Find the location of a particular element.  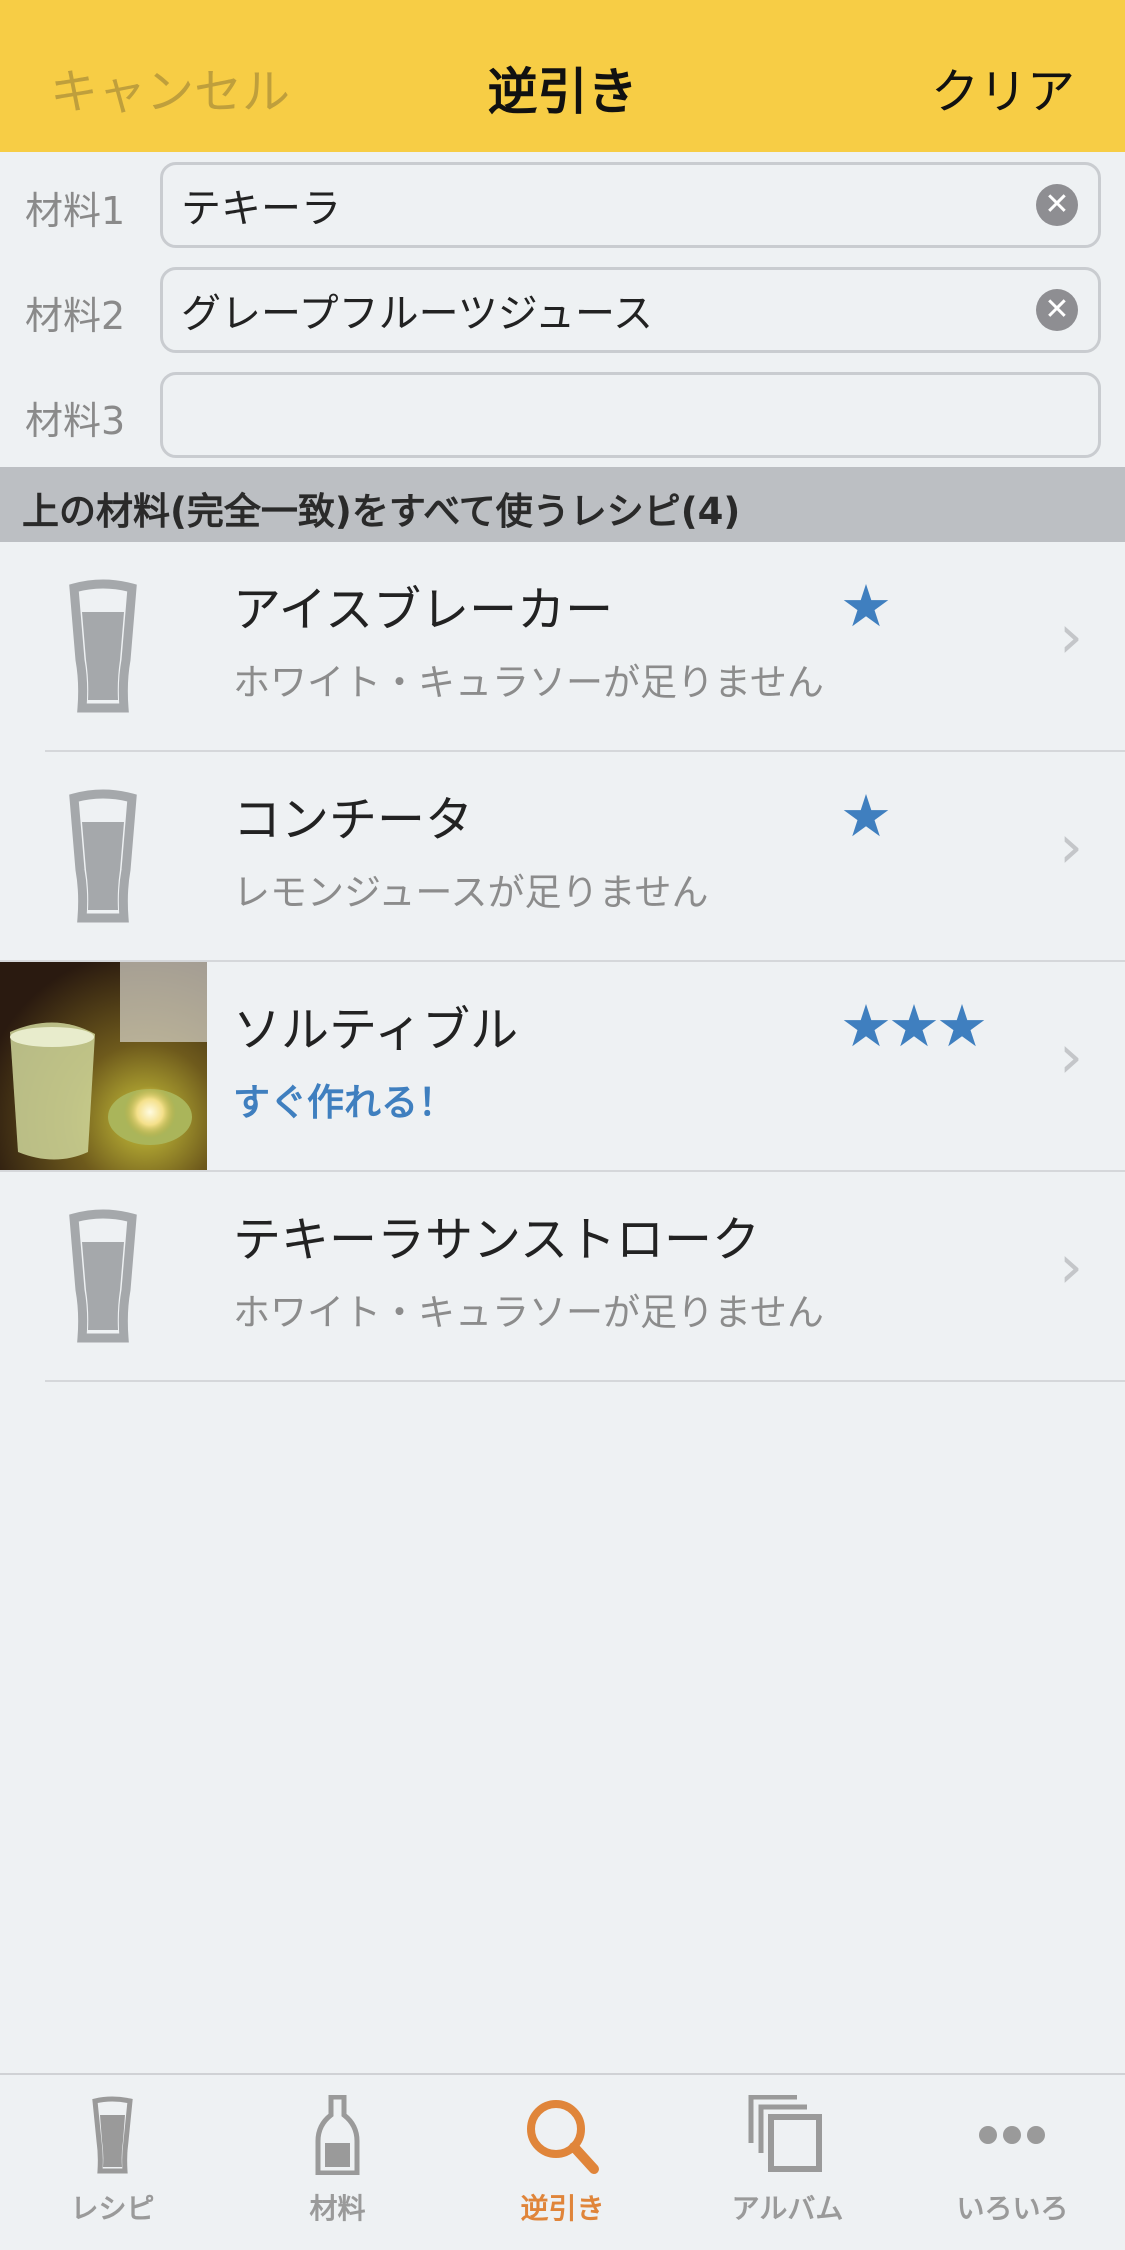

recipe-name: ソルティブル is located at coordinates (376, 1030).